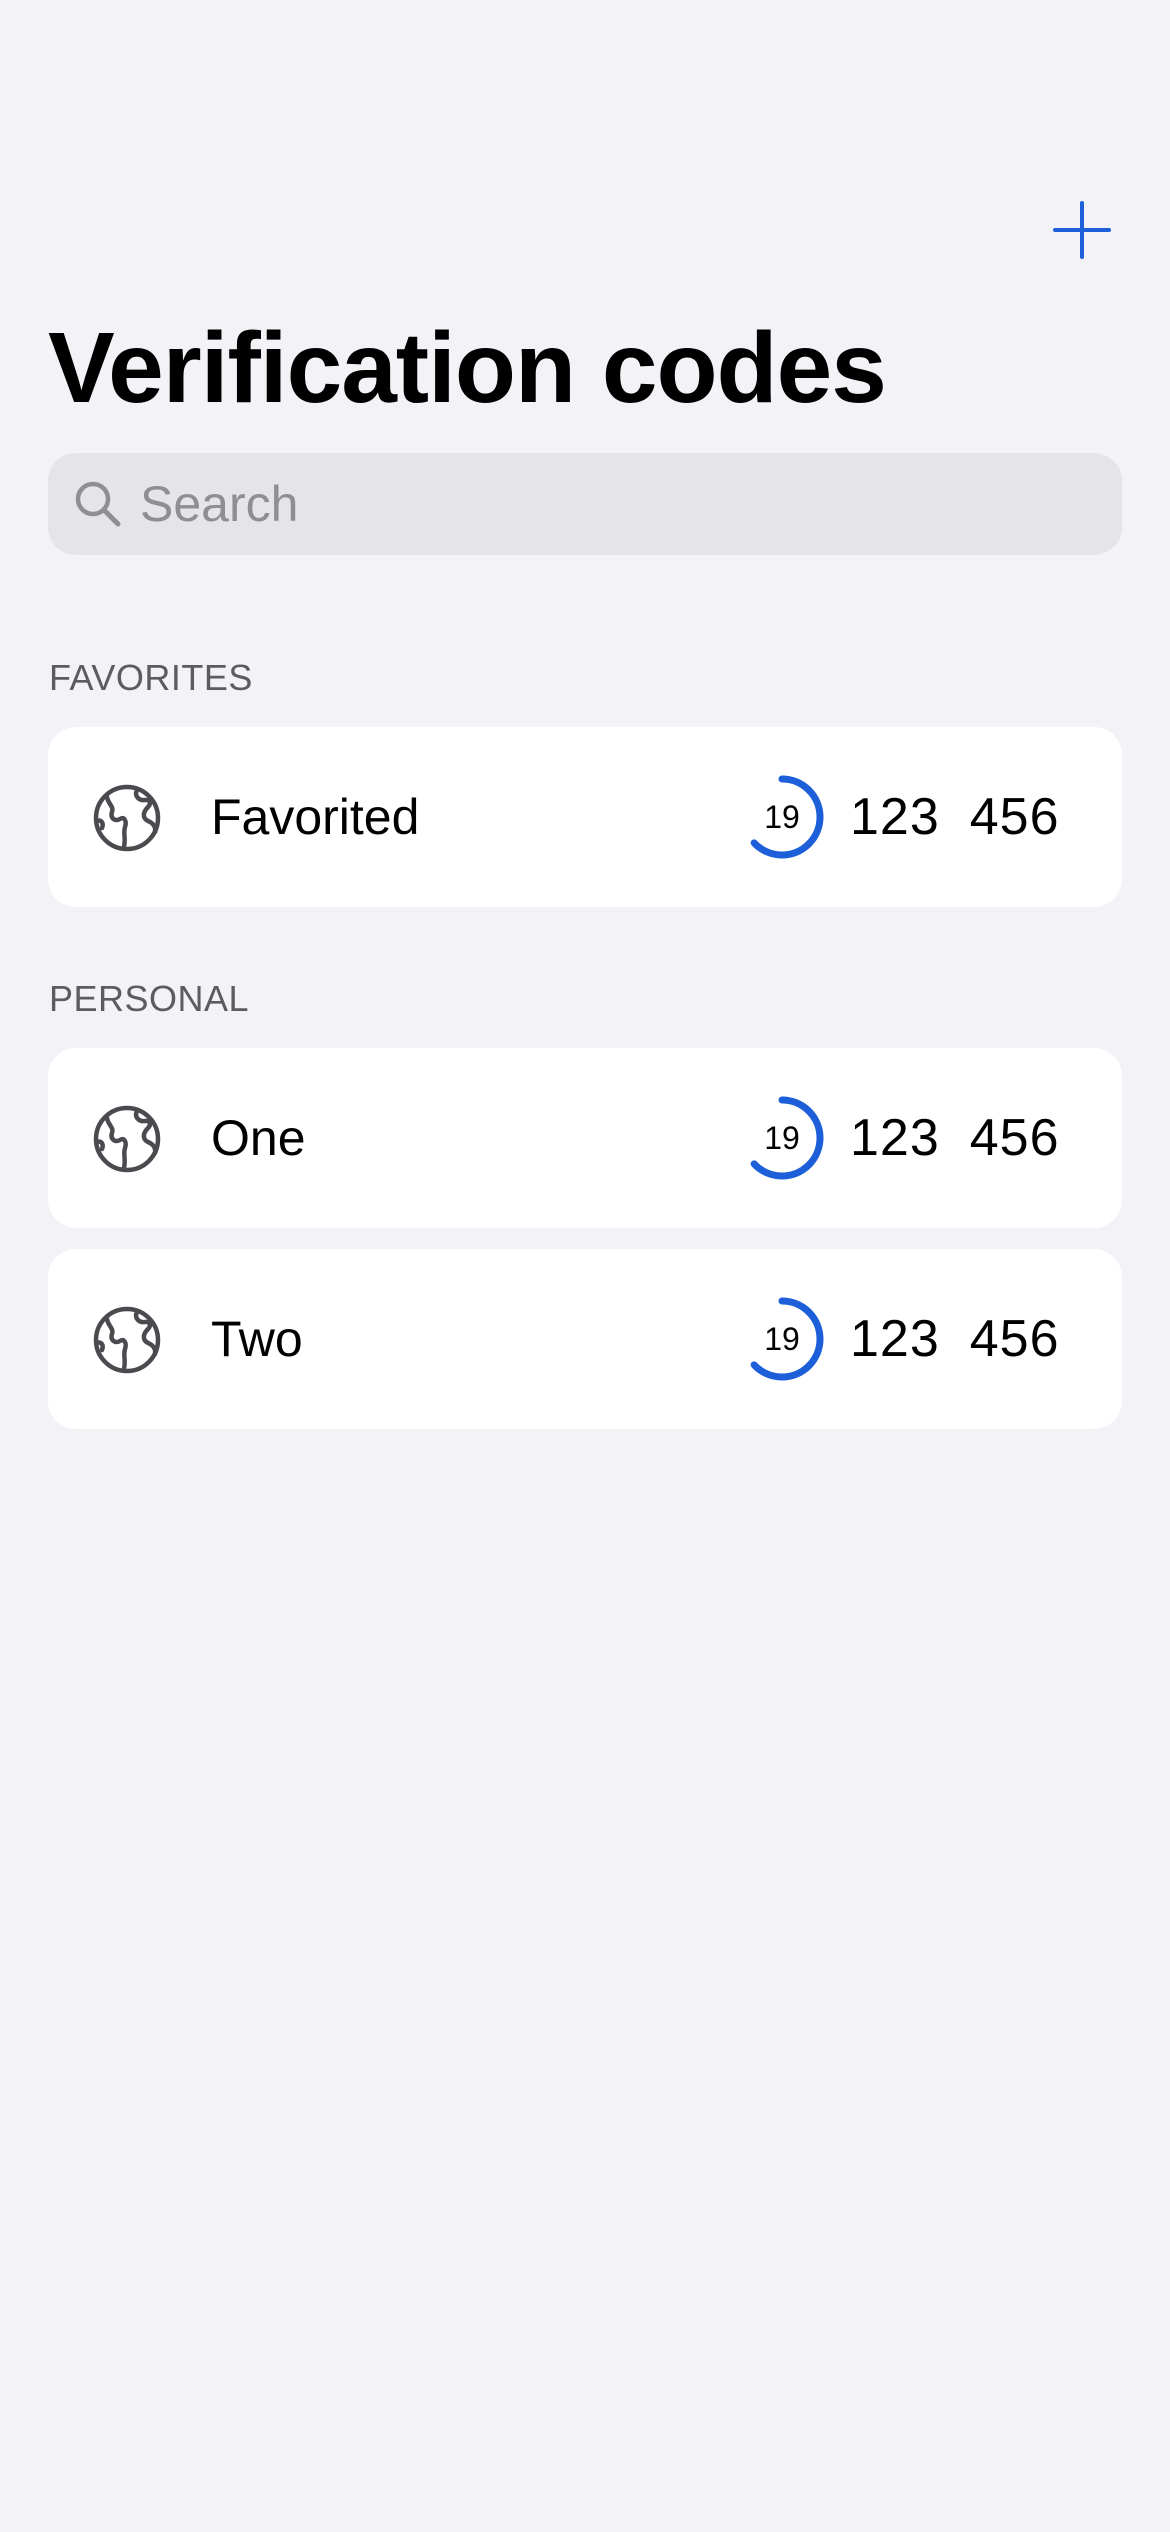 This screenshot has height=2532, width=1170. Describe the element at coordinates (149, 998) in the screenshot. I see `section-header-personal: PERSONAL` at that location.